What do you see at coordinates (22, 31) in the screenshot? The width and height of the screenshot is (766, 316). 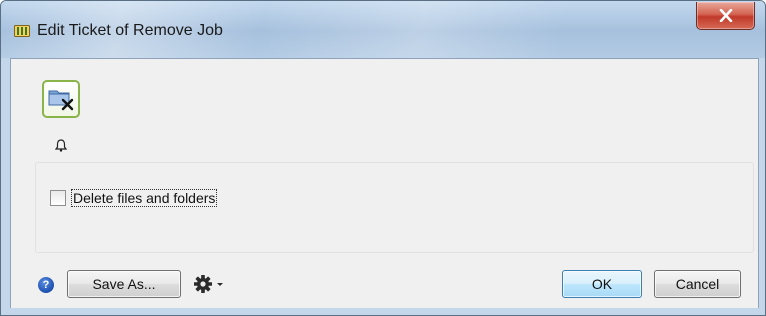 I see `ticket-icon` at bounding box center [22, 31].